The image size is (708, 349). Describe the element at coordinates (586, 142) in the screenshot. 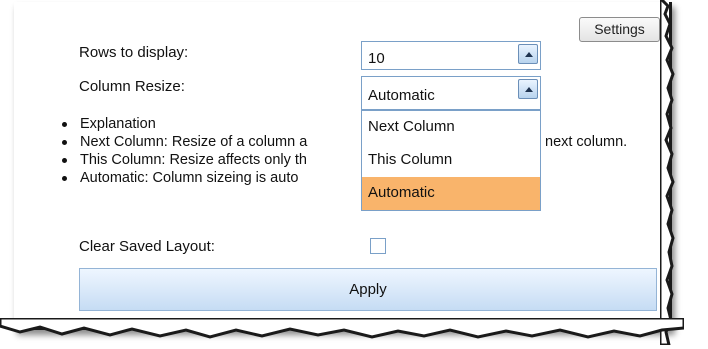

I see `explanation-overflow-text: next column.` at that location.